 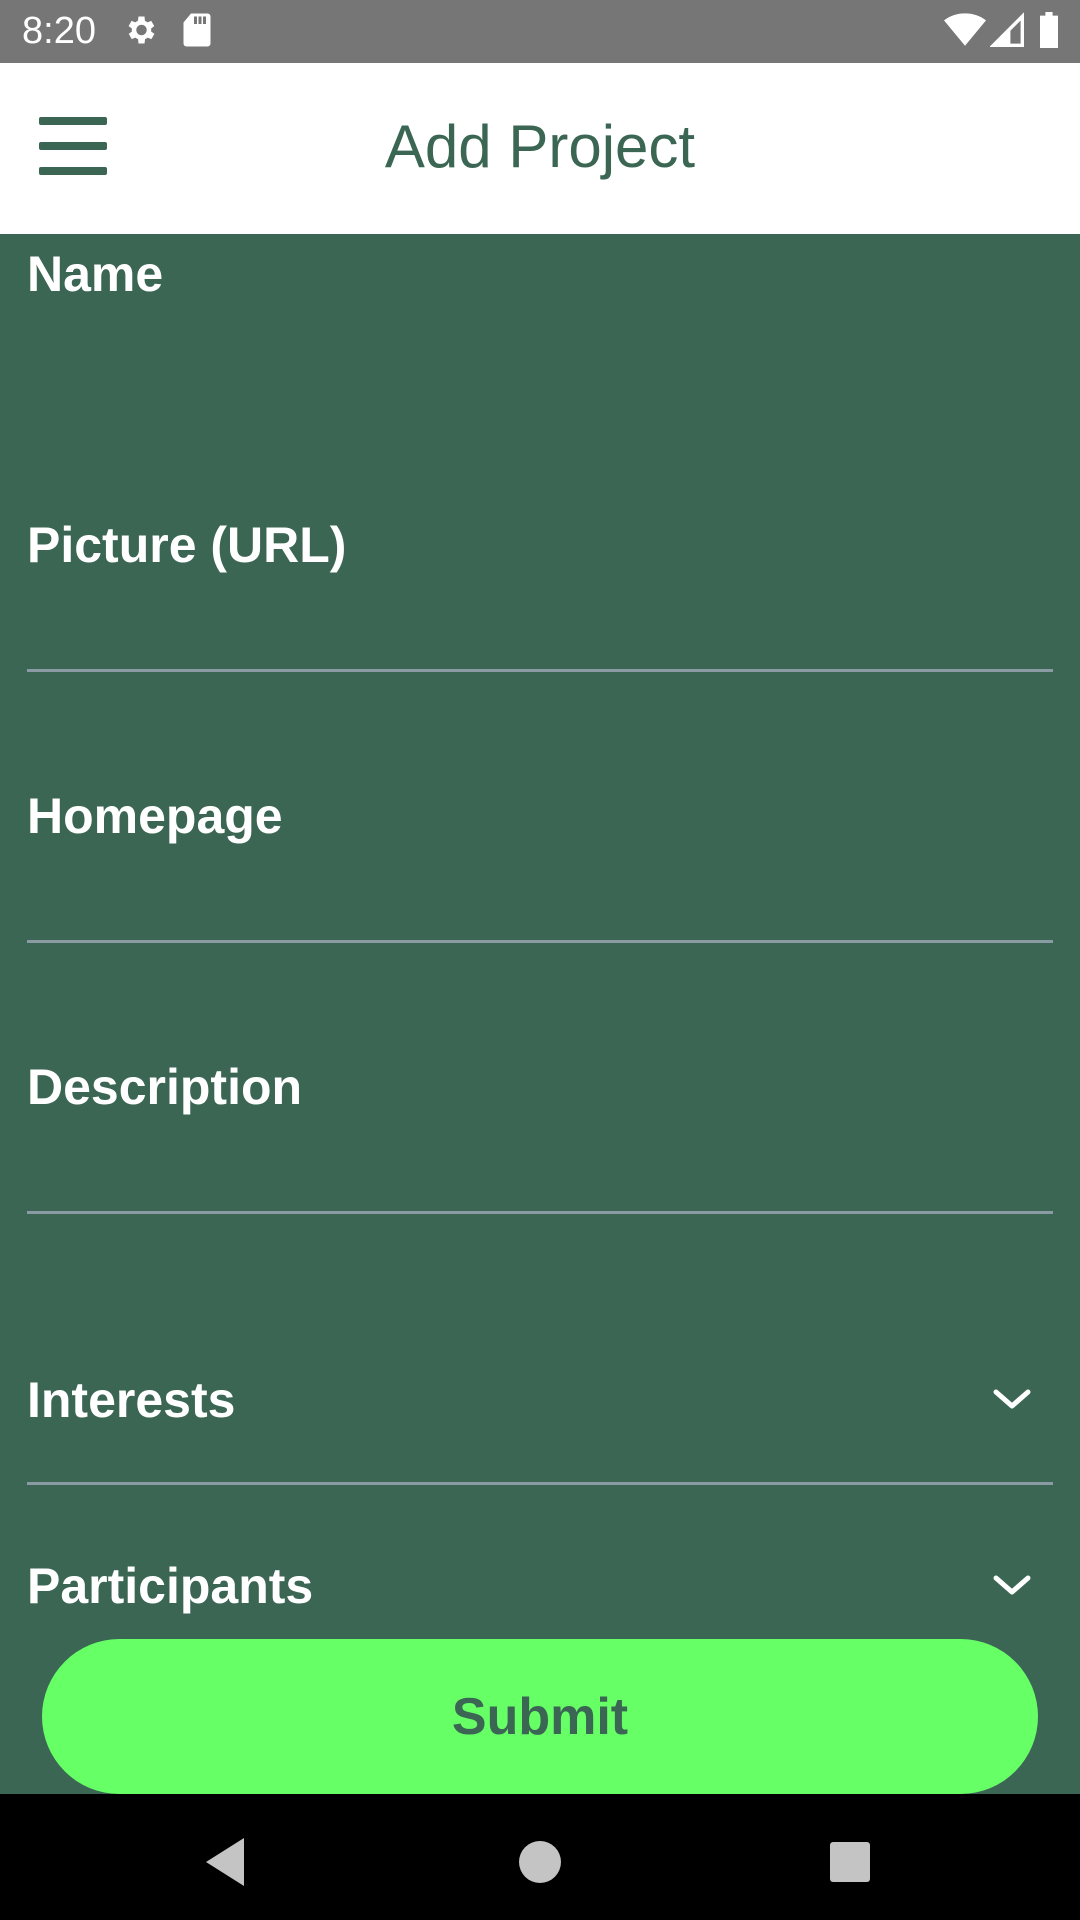 What do you see at coordinates (540, 1862) in the screenshot?
I see `home-icon` at bounding box center [540, 1862].